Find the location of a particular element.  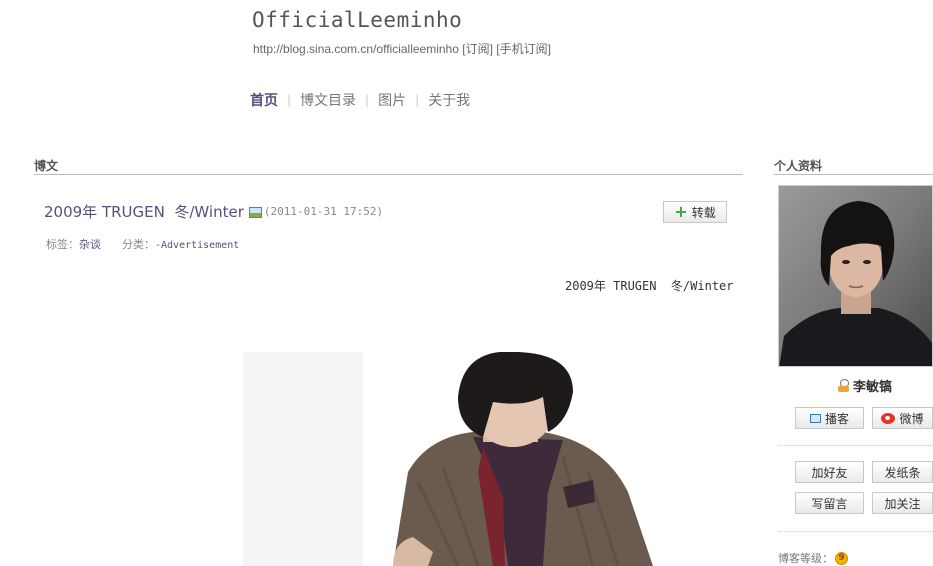

send-note-button: 发纸条 is located at coordinates (902, 472).